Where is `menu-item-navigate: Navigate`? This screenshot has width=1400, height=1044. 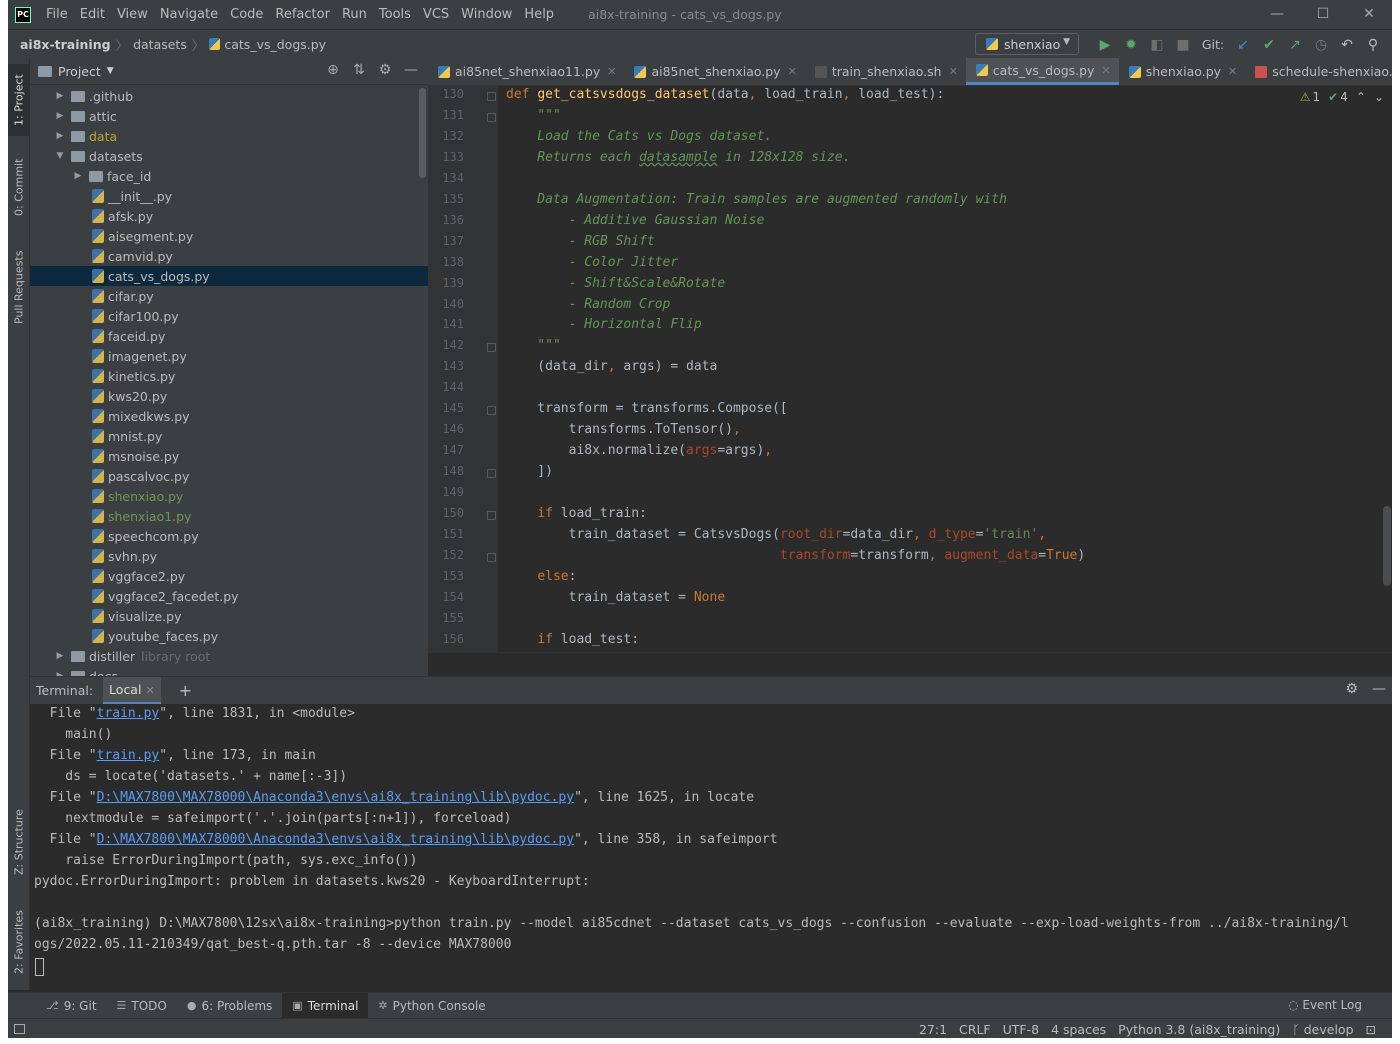 menu-item-navigate: Navigate is located at coordinates (189, 14).